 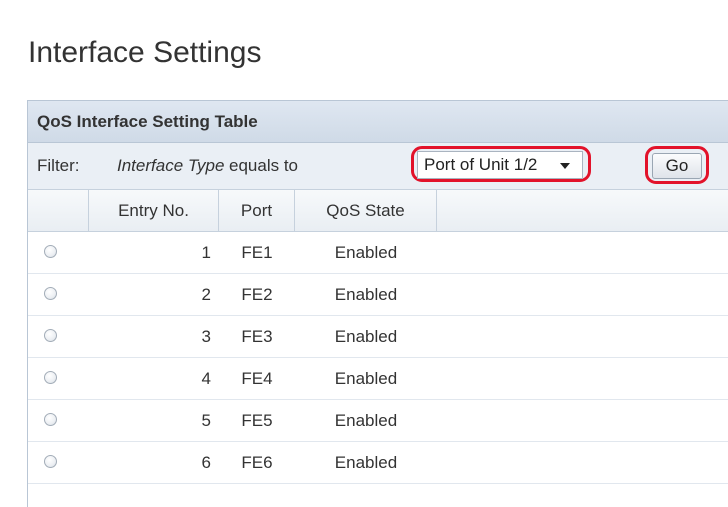 I want to click on row-port: FE5, so click(x=257, y=420).